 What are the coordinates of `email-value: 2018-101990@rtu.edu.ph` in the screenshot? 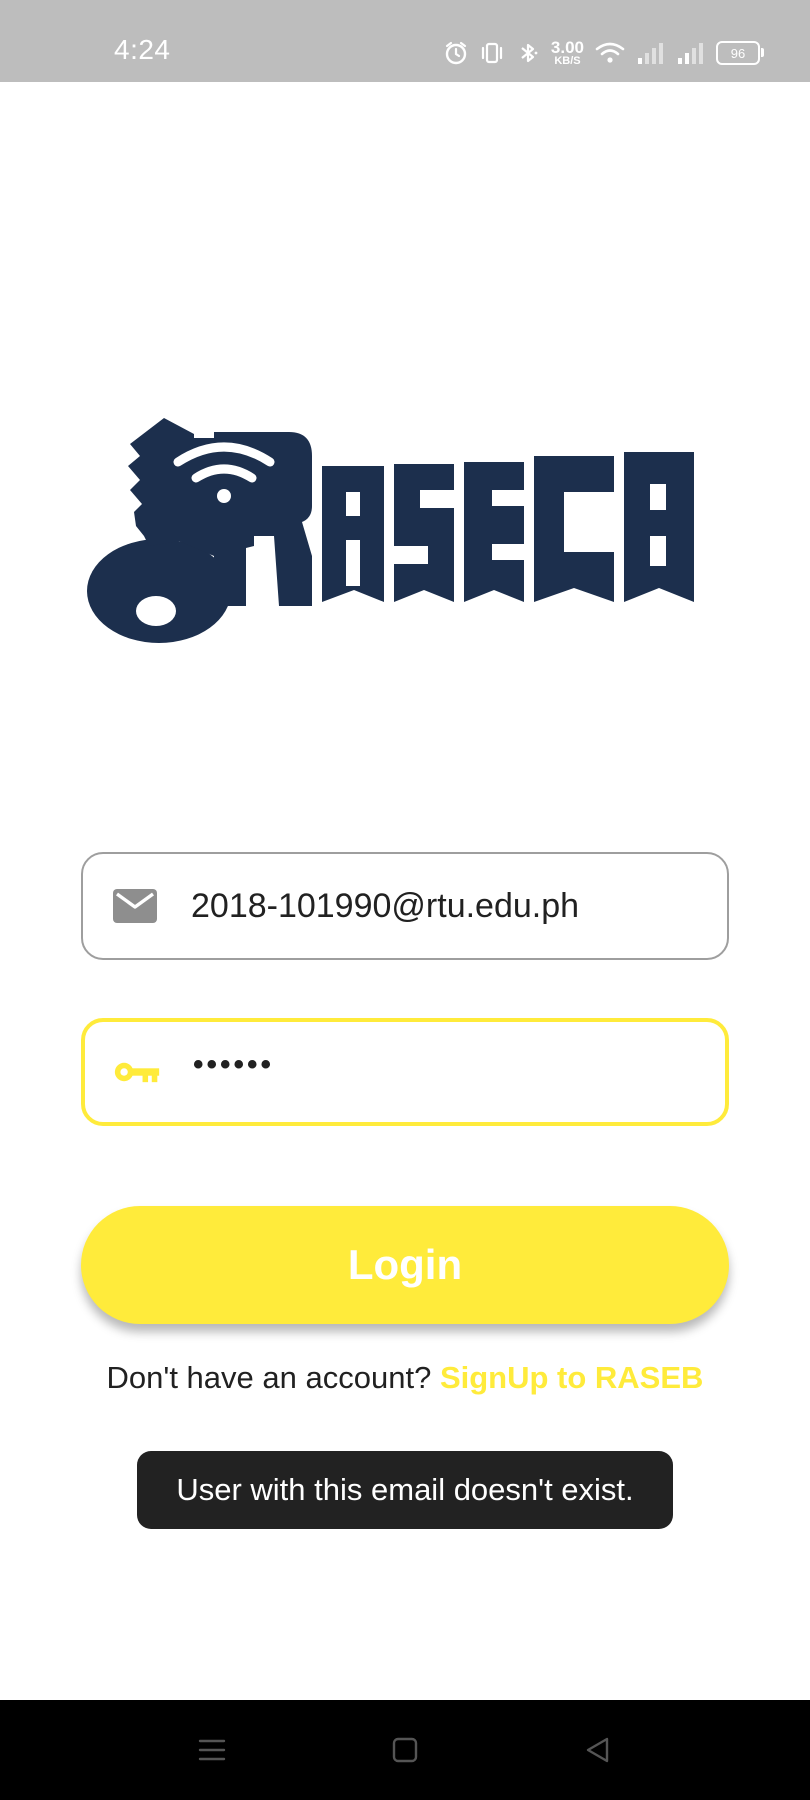 It's located at (385, 905).